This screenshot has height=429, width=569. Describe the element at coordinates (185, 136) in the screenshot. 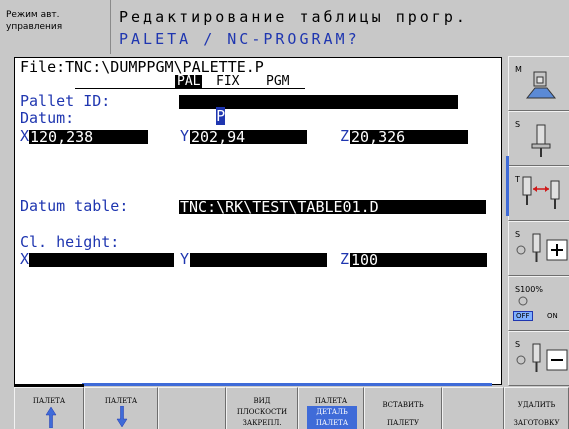

I see `datum-y-label: Y` at that location.